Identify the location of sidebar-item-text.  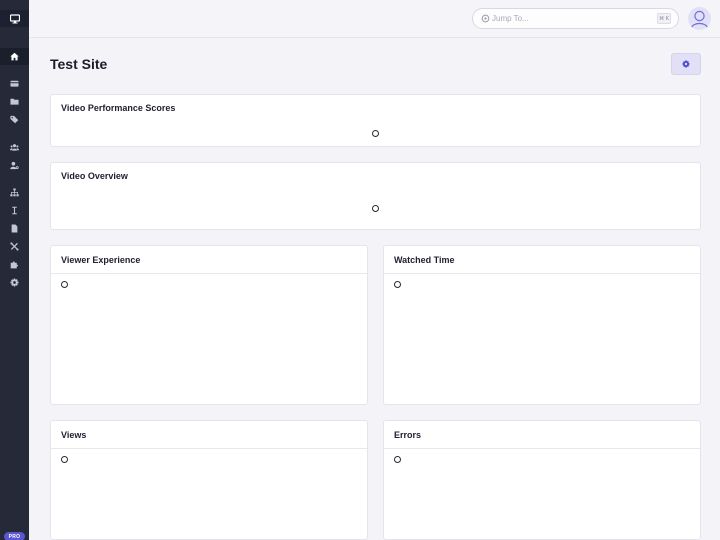
(14, 210).